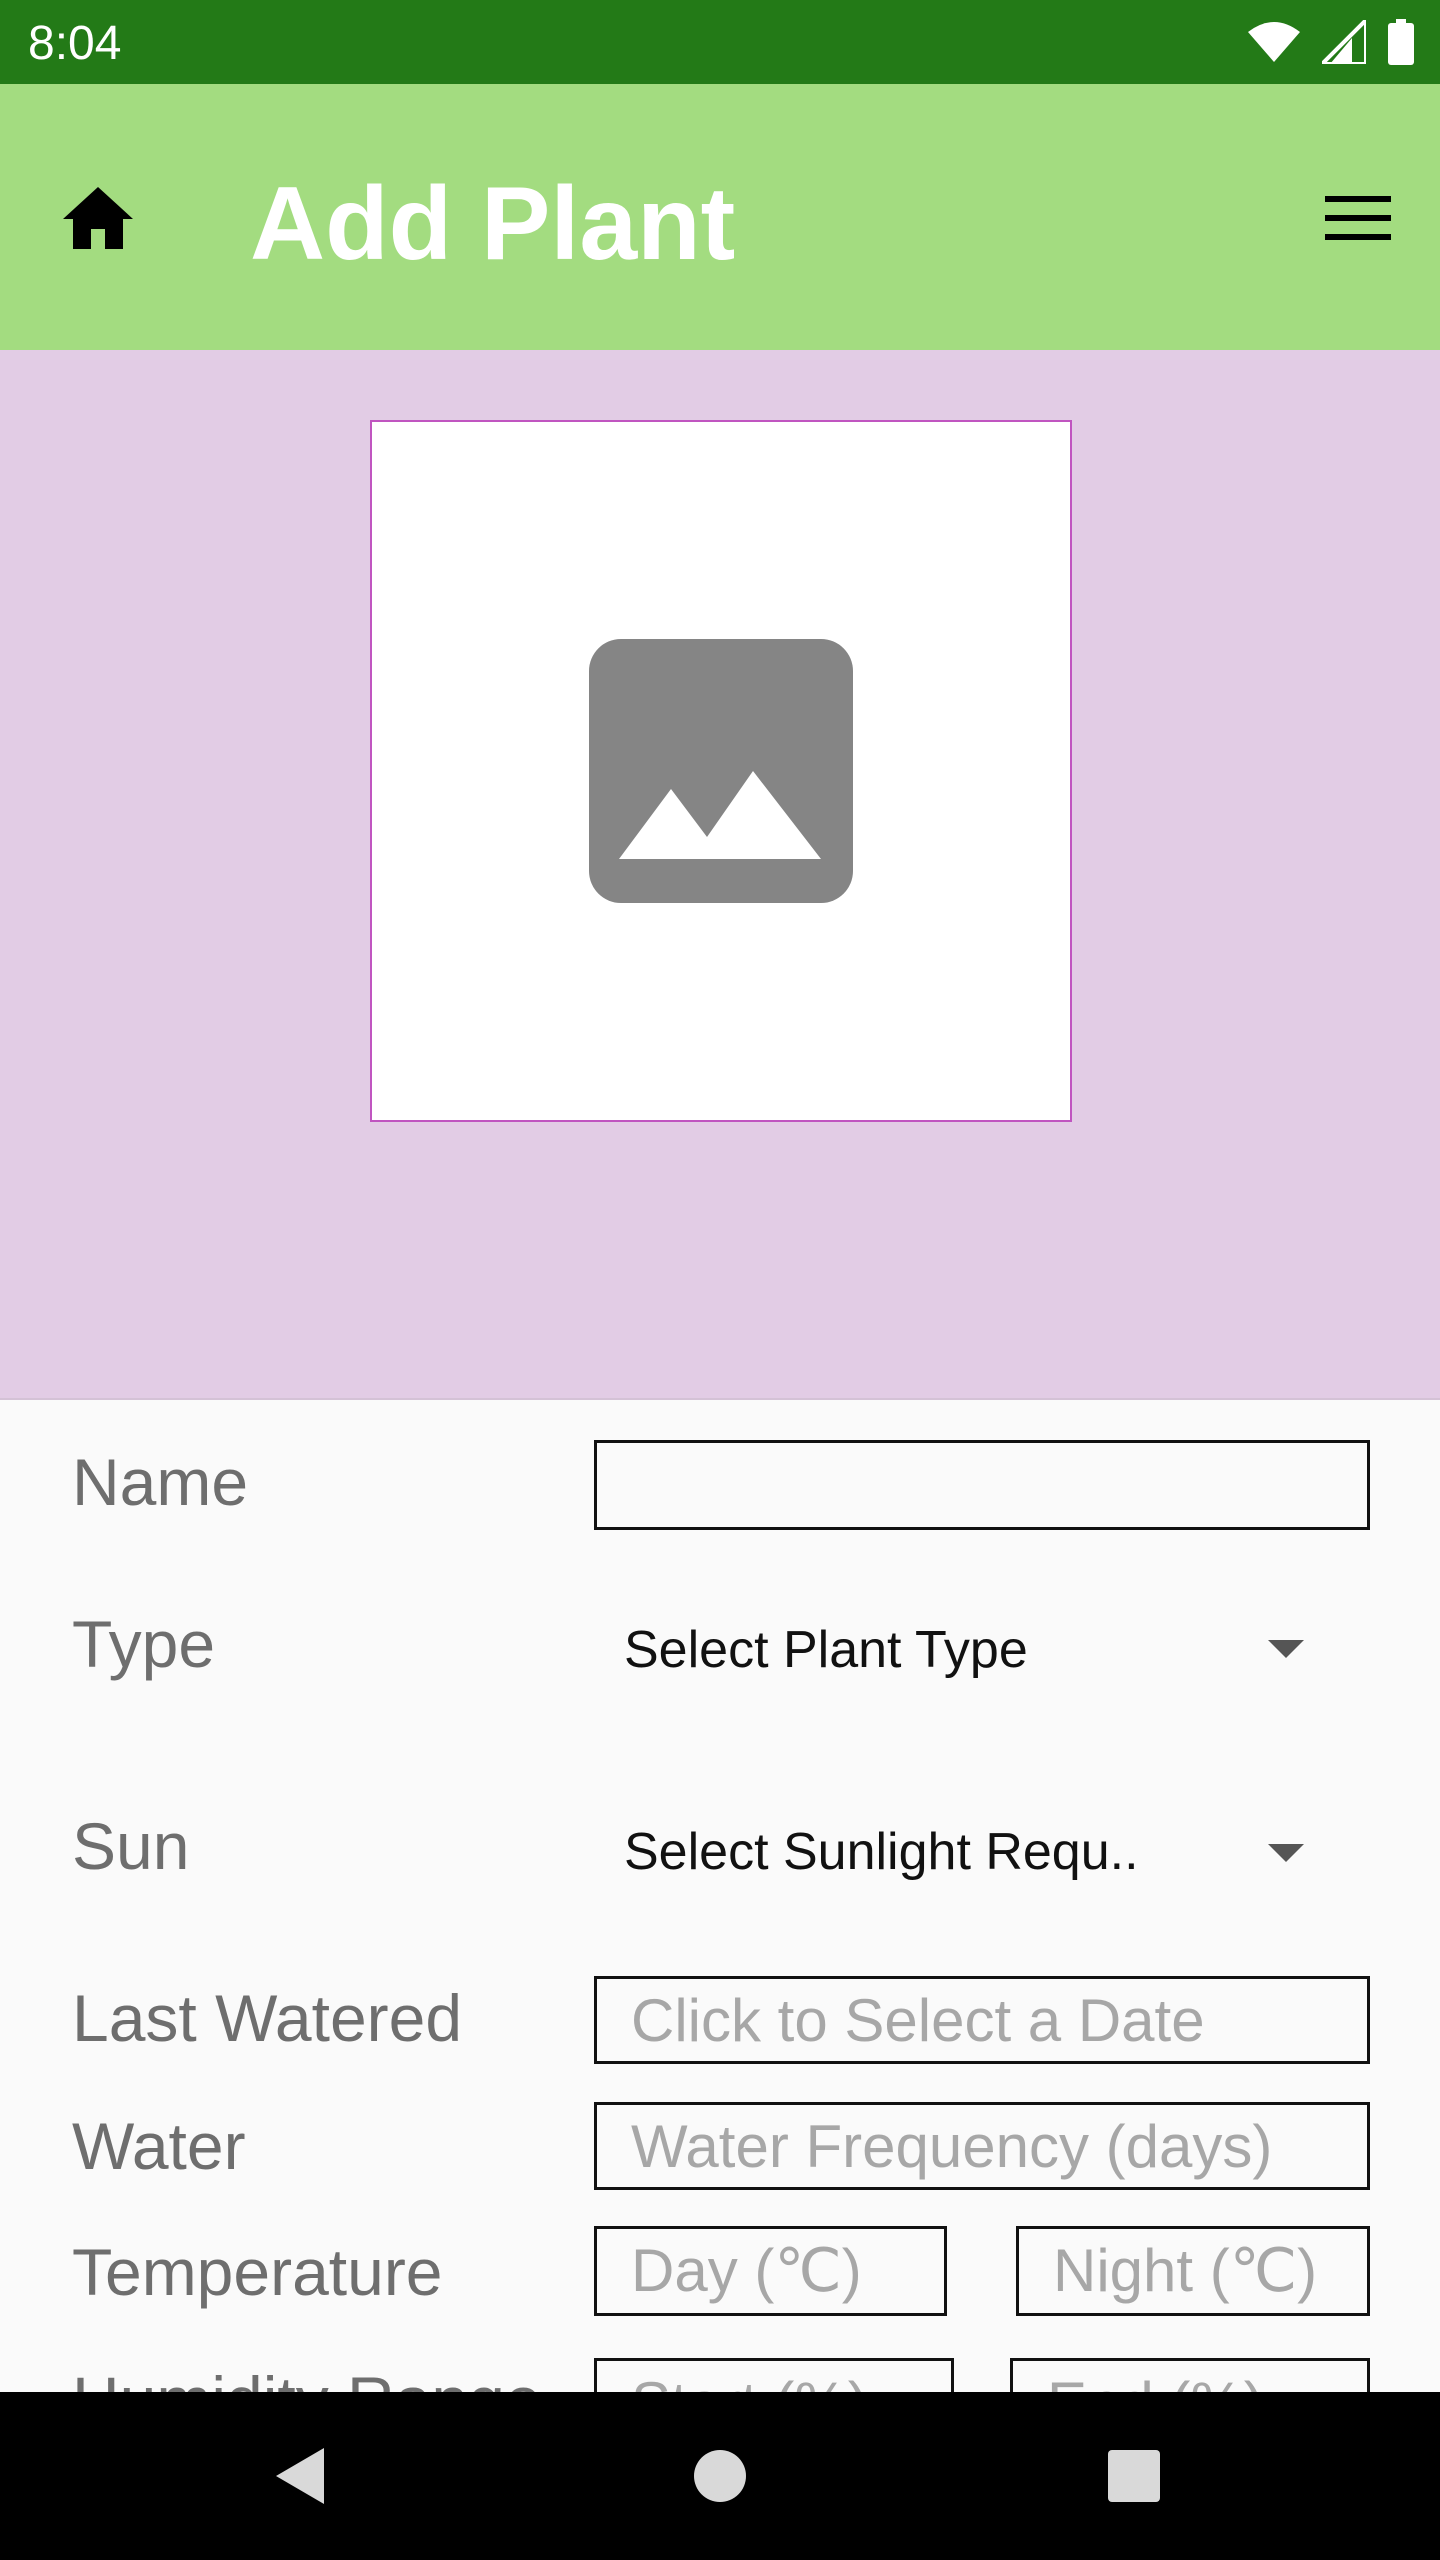 This screenshot has width=1440, height=2560. What do you see at coordinates (257, 2272) in the screenshot?
I see `temperature-label: Temperature` at bounding box center [257, 2272].